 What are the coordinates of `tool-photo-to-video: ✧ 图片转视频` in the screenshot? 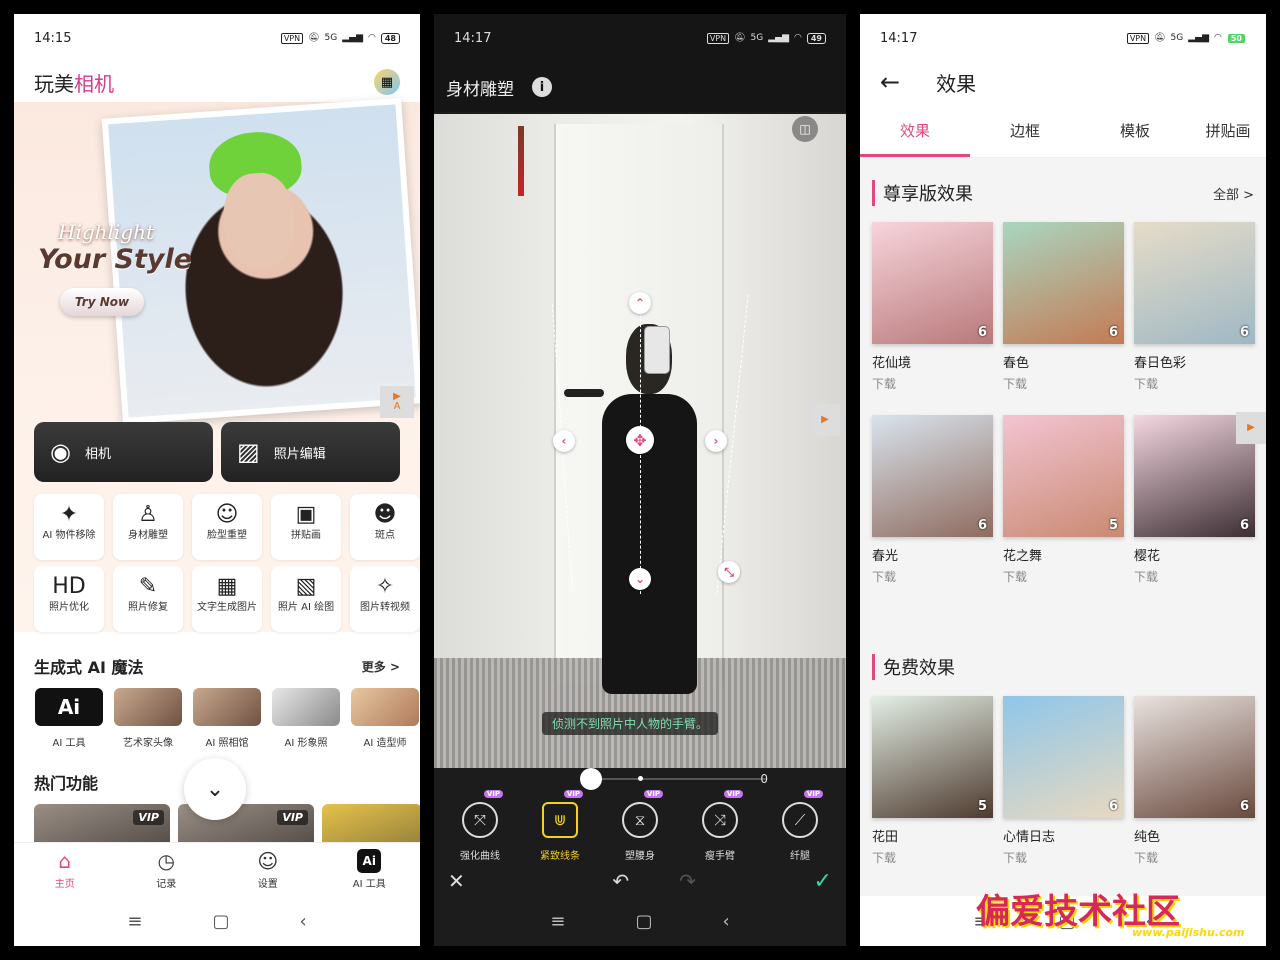 It's located at (385, 599).